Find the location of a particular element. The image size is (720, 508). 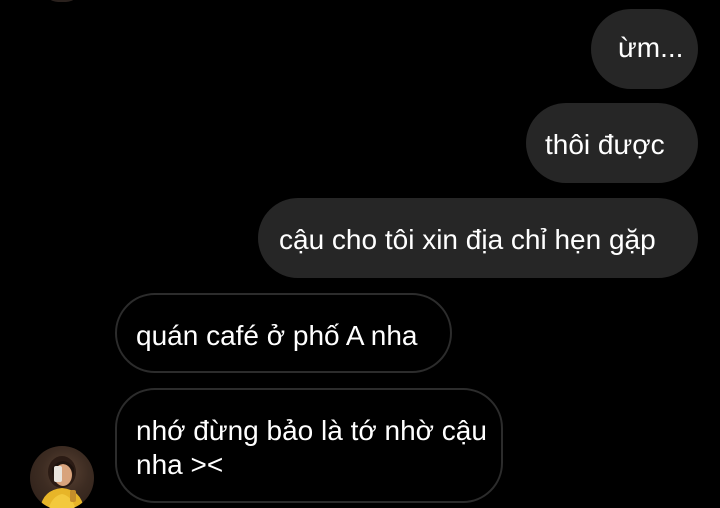

sent-message-bubble: cậu cho tôi xin địa chỉ hẹn gặp is located at coordinates (478, 238).